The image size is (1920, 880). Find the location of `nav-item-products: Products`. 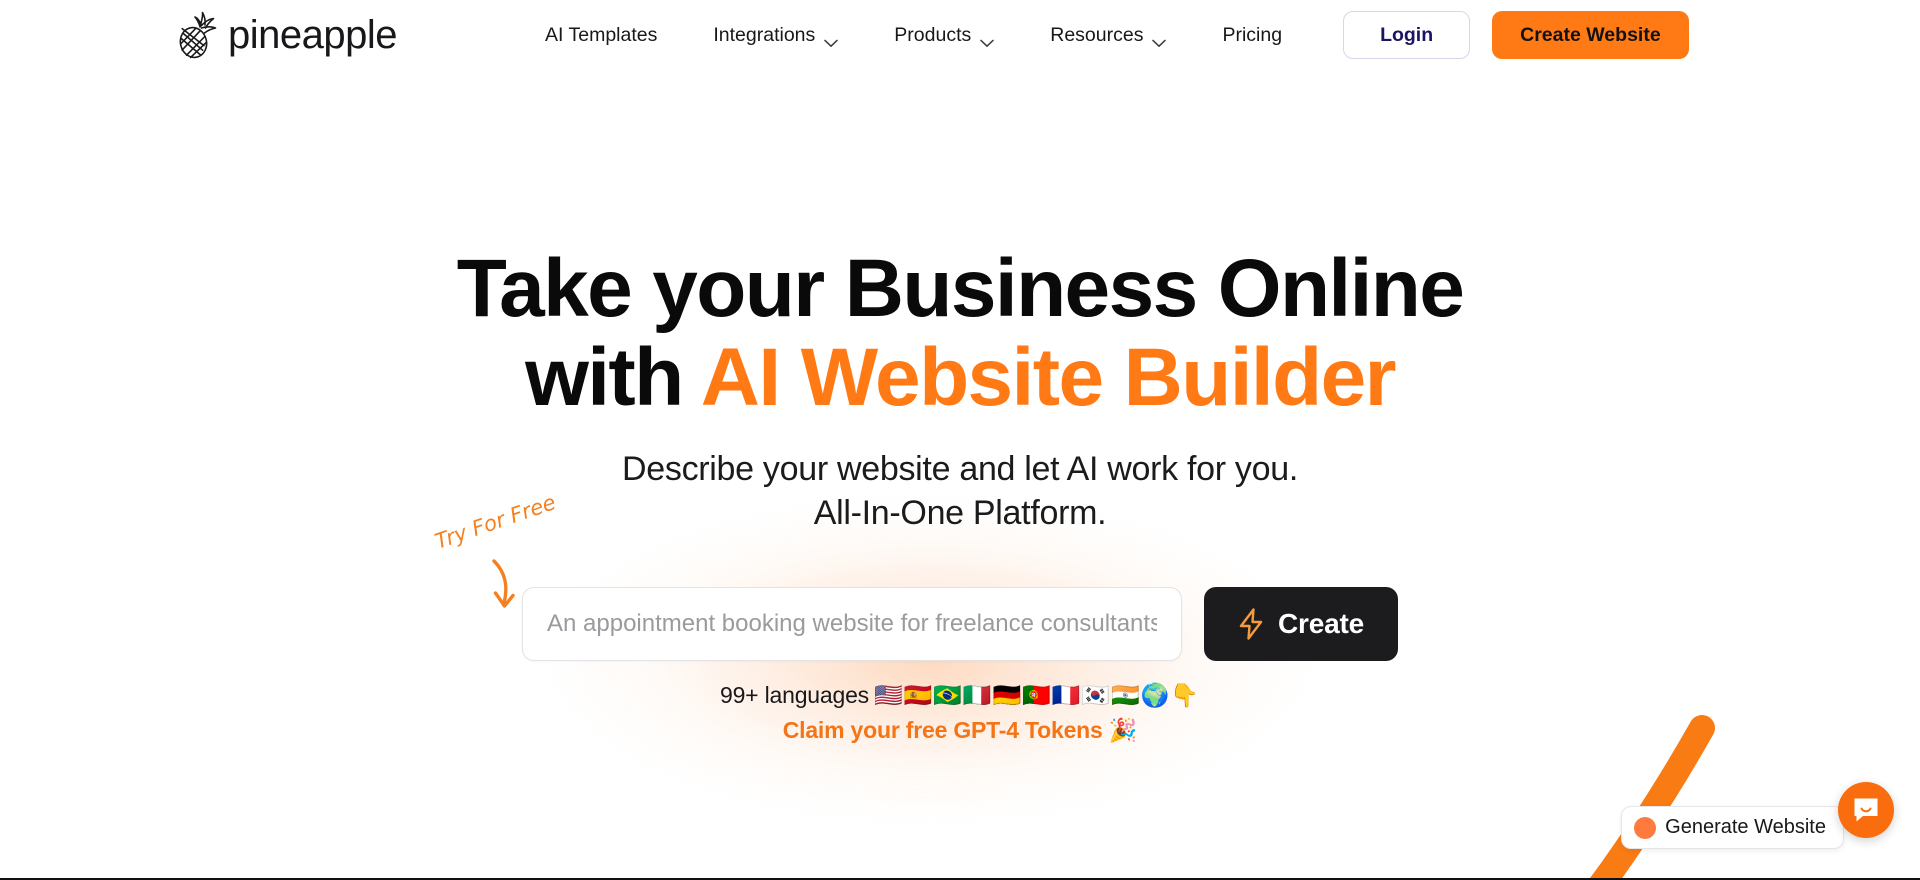

nav-item-products: Products is located at coordinates (944, 35).